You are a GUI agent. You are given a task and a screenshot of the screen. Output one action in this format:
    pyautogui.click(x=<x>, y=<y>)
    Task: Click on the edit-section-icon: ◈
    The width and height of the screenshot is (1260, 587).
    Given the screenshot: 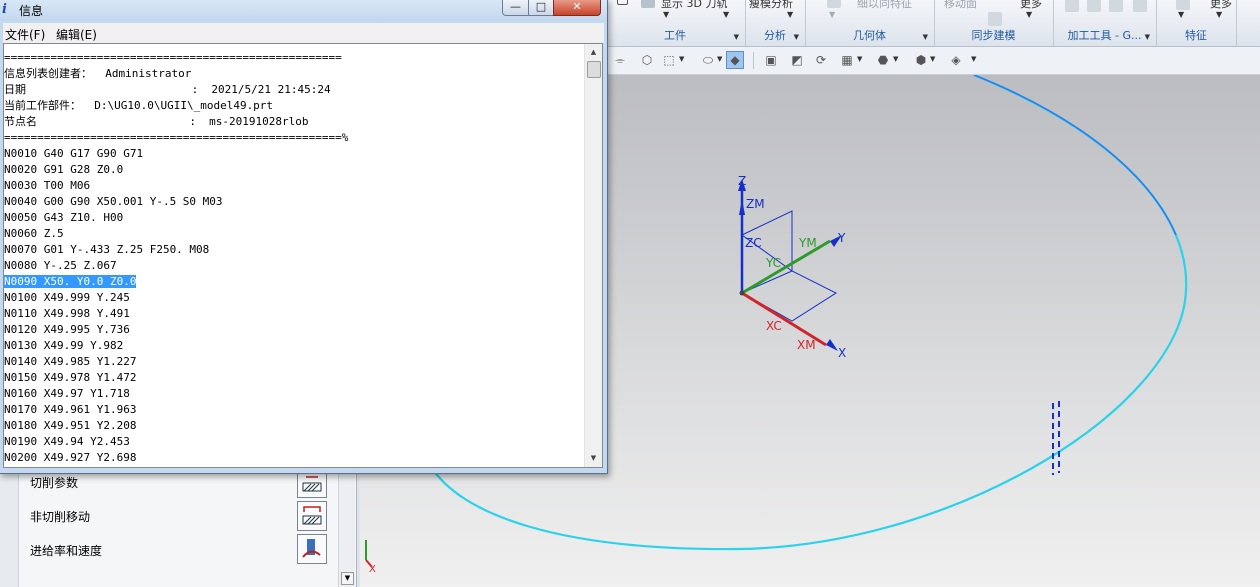 What is the action you would take?
    pyautogui.click(x=956, y=60)
    